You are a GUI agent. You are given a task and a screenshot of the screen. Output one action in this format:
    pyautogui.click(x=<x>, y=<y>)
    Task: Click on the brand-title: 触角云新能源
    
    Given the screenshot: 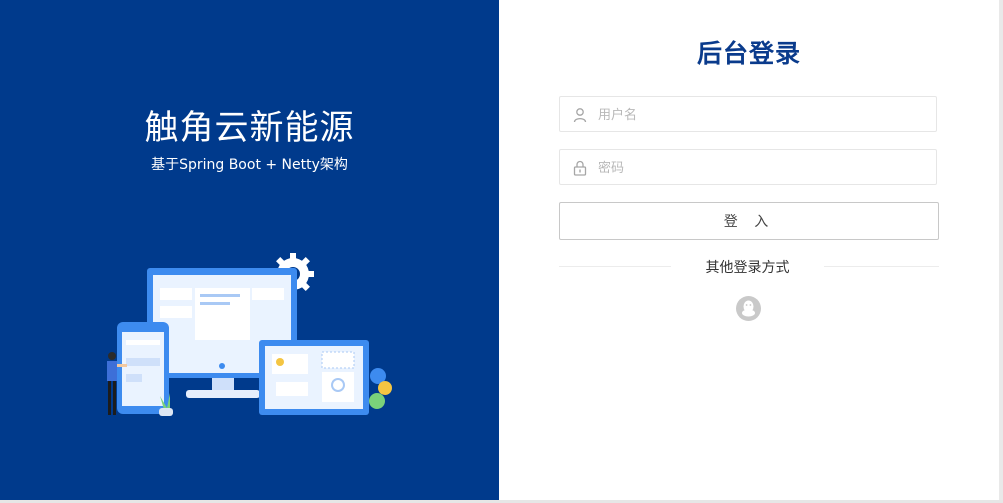 What is the action you would take?
    pyautogui.click(x=249, y=128)
    